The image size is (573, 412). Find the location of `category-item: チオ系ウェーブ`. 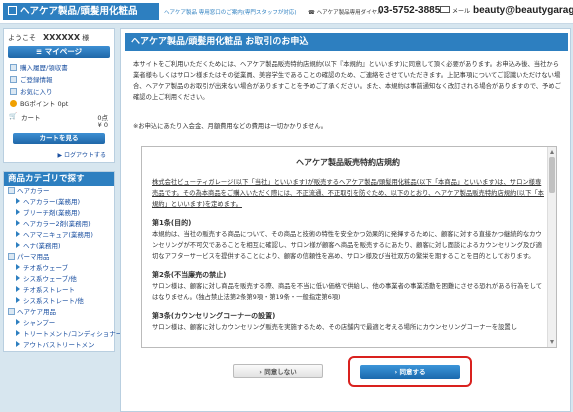

category-item: チオ系ウェーブ is located at coordinates (59, 268).